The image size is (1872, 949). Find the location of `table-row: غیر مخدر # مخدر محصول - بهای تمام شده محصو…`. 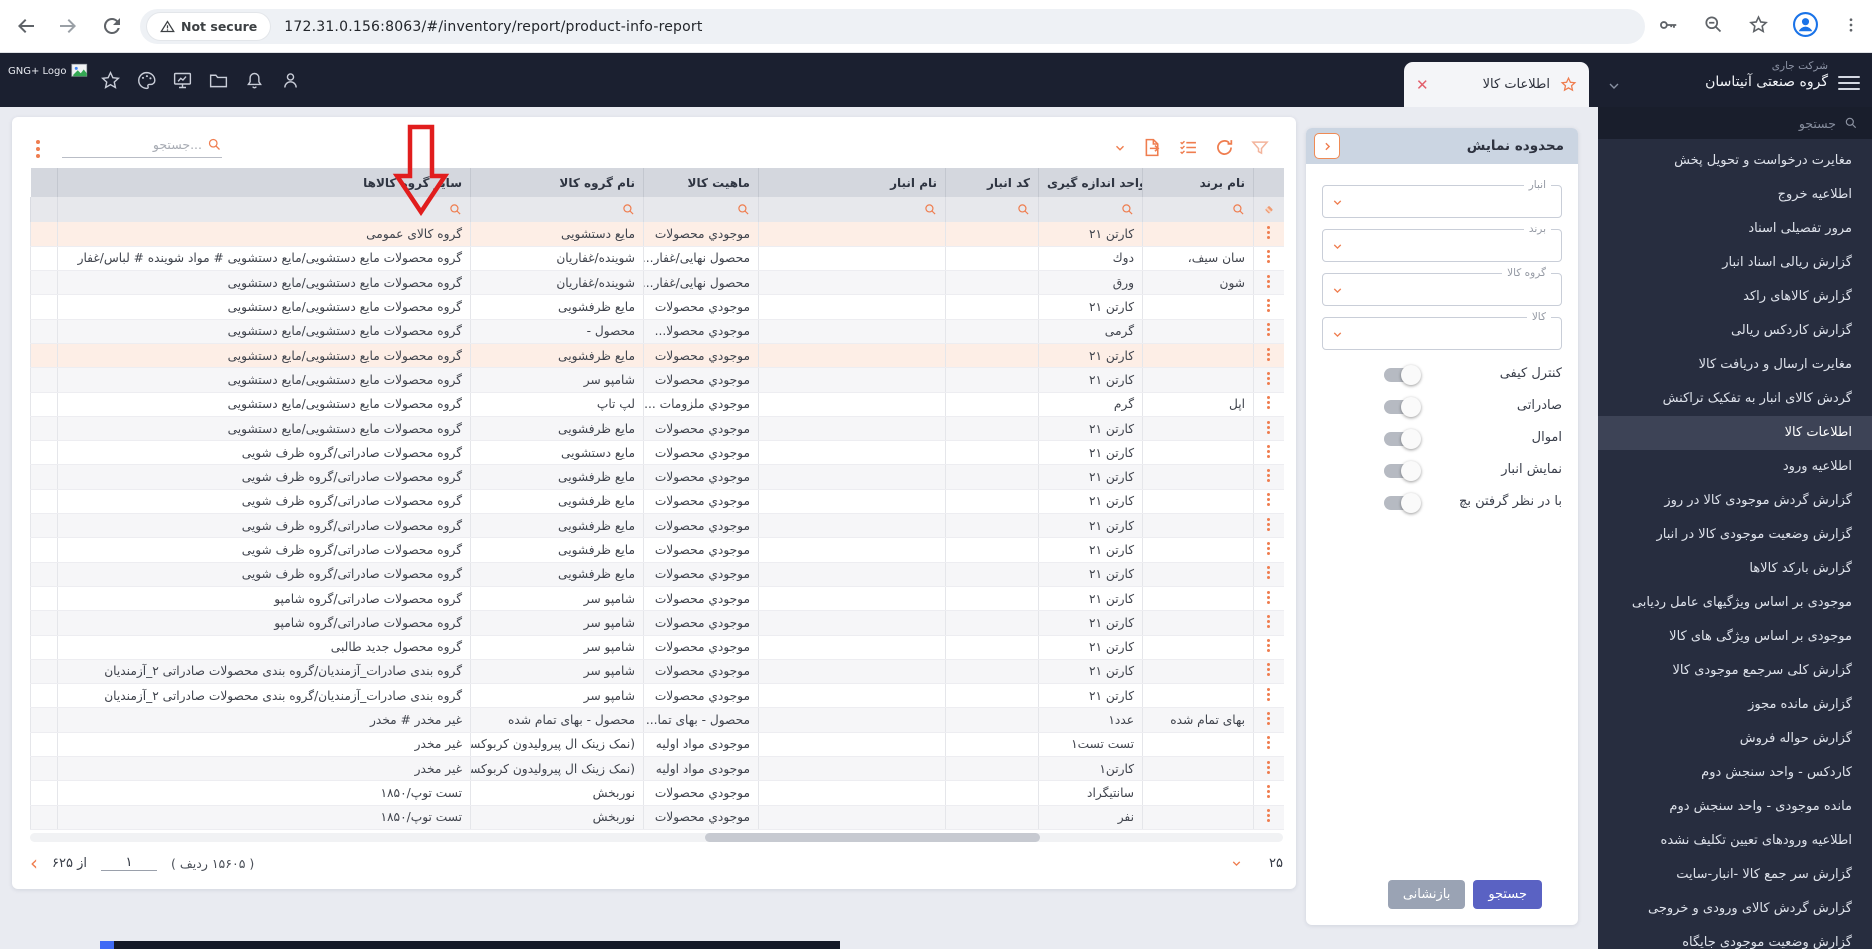

table-row: غیر مخدر # مخدر محصول - بهای تمام شده محصو… is located at coordinates (657, 720).